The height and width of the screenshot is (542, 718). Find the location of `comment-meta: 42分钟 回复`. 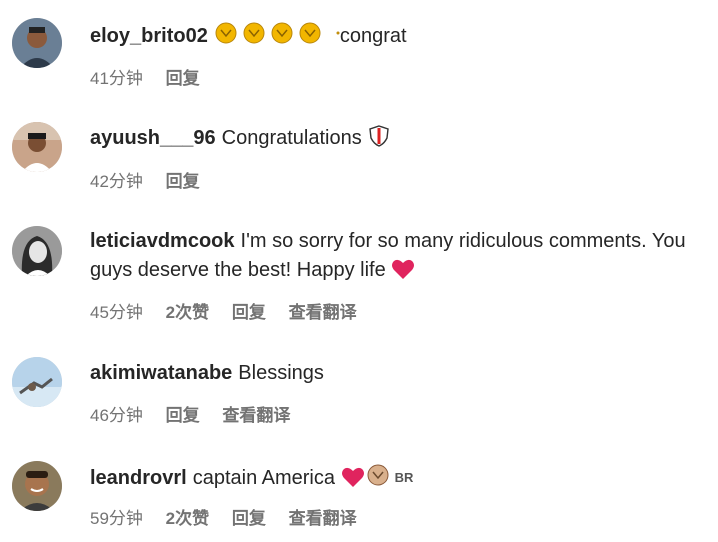

comment-meta: 42分钟 回复 is located at coordinates (154, 179).